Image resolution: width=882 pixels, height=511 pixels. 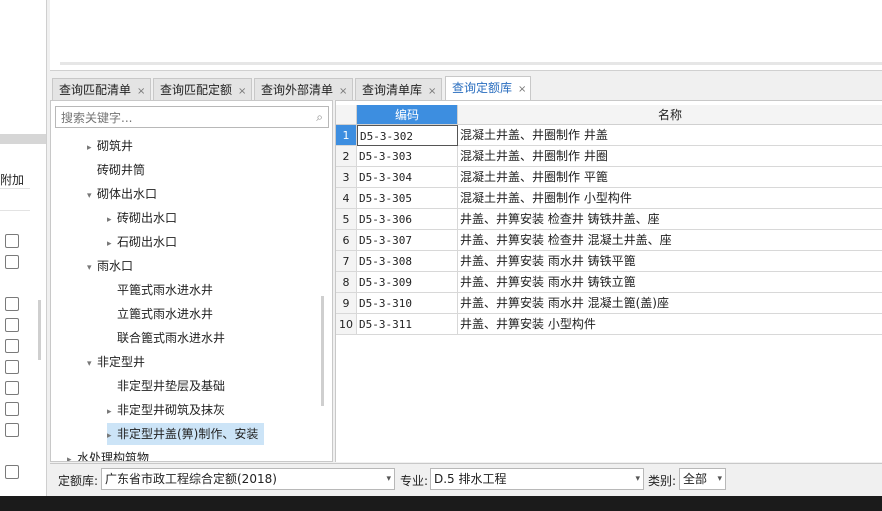 I want to click on name-cell: 混凝土井盖、井圈制作 小型构件, so click(x=670, y=198).